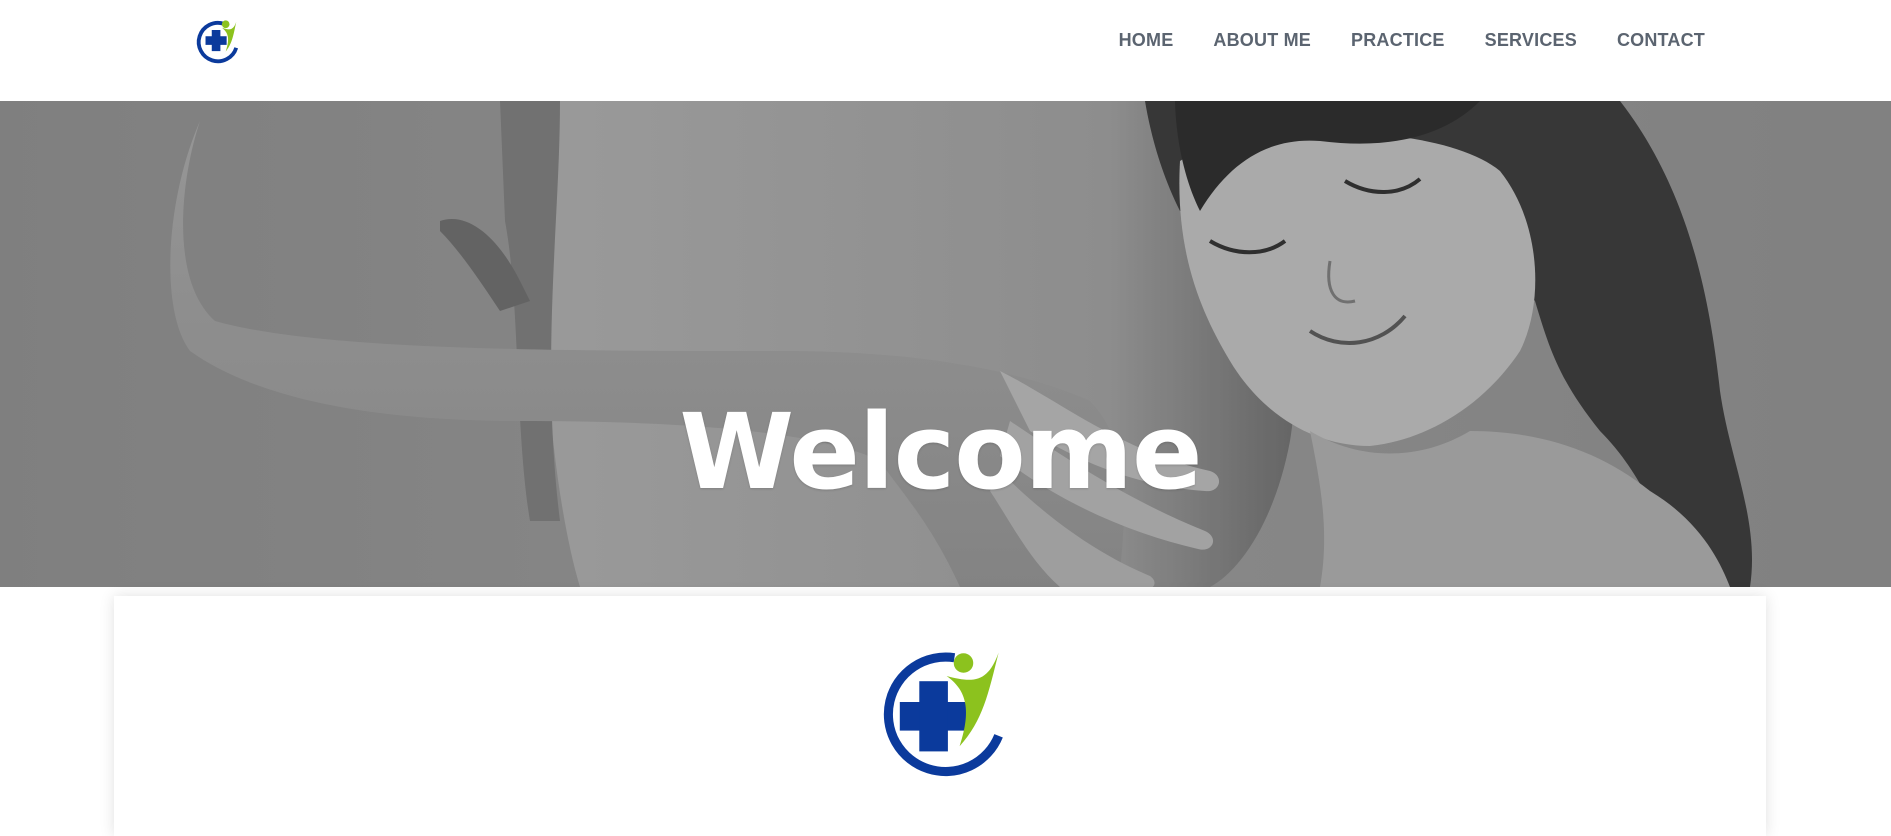  What do you see at coordinates (945, 50) in the screenshot?
I see `site-header: HOME ABOUT ME PRACTICE SERVICES CONTACT` at bounding box center [945, 50].